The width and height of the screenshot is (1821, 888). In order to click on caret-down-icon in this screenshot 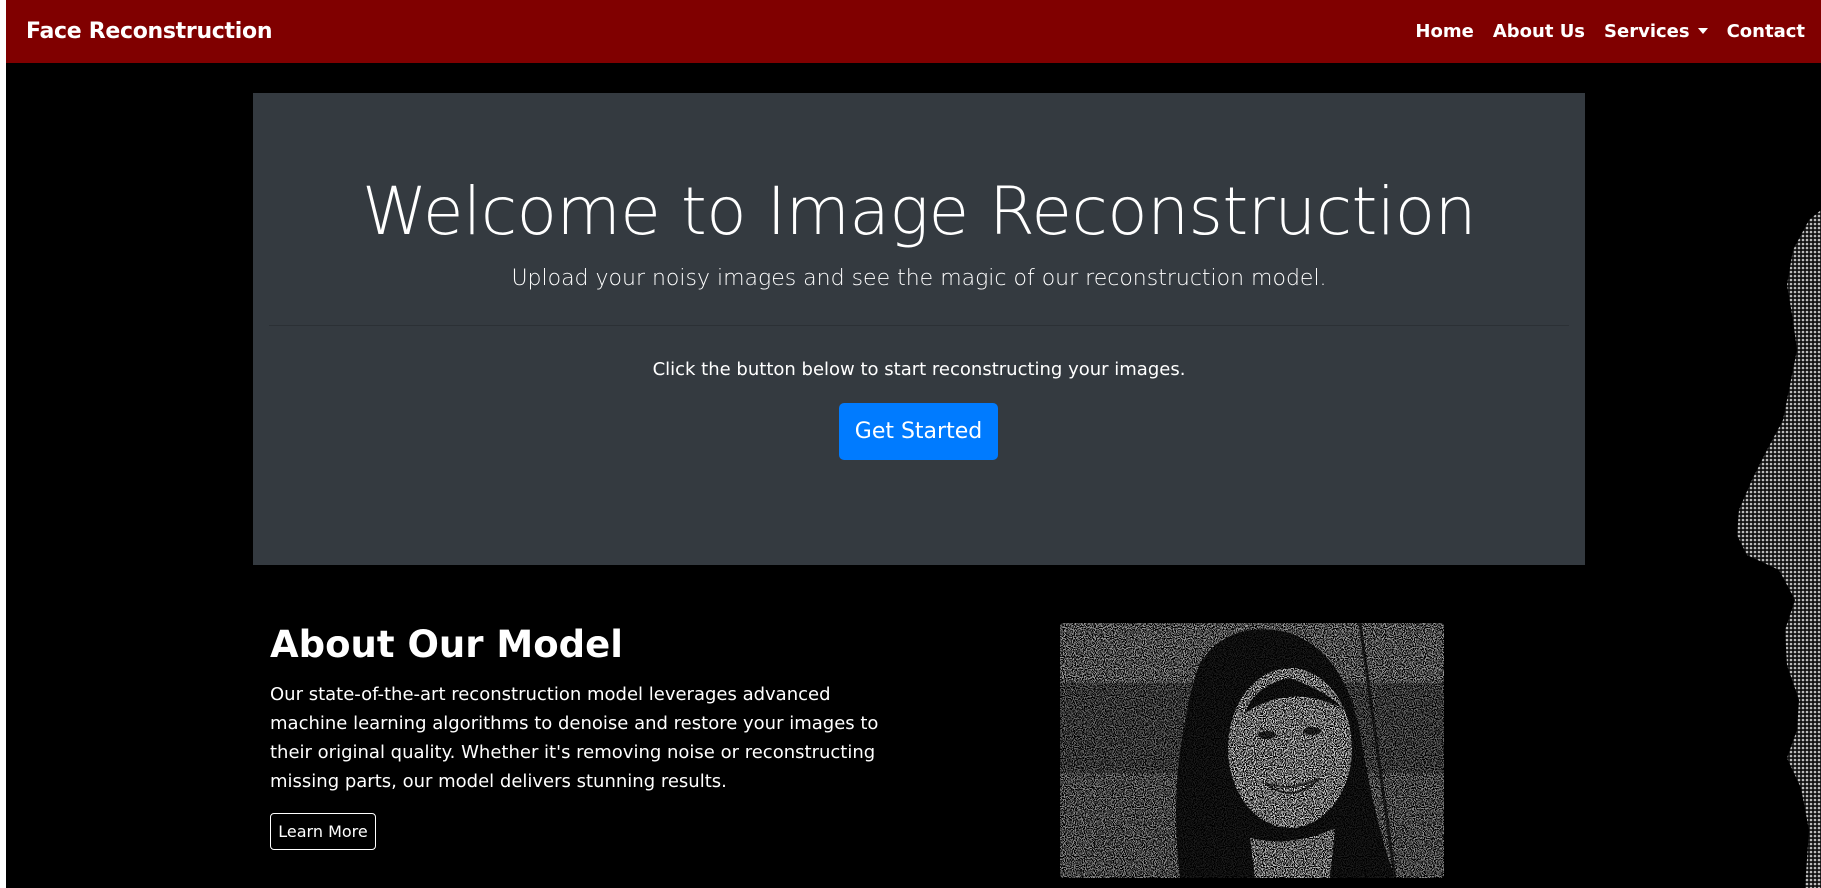, I will do `click(1702, 31)`.